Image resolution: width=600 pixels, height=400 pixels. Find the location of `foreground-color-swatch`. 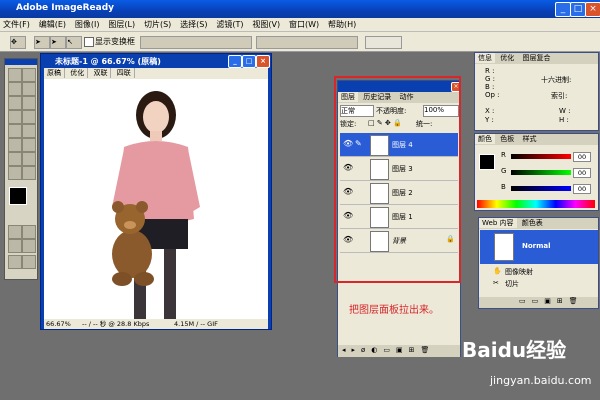

foreground-color-swatch is located at coordinates (18, 196).